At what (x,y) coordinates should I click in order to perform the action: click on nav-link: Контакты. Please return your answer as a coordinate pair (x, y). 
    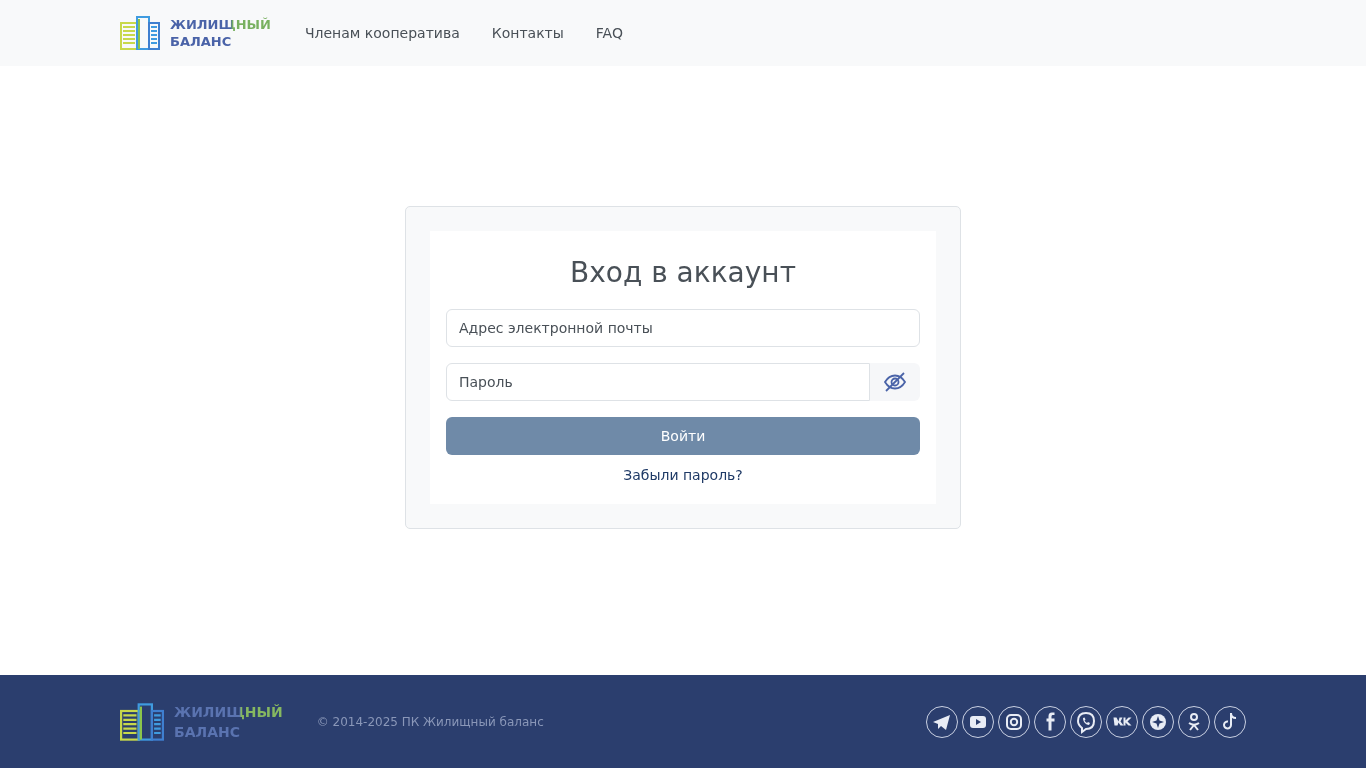
    Looking at the image, I should click on (527, 33).